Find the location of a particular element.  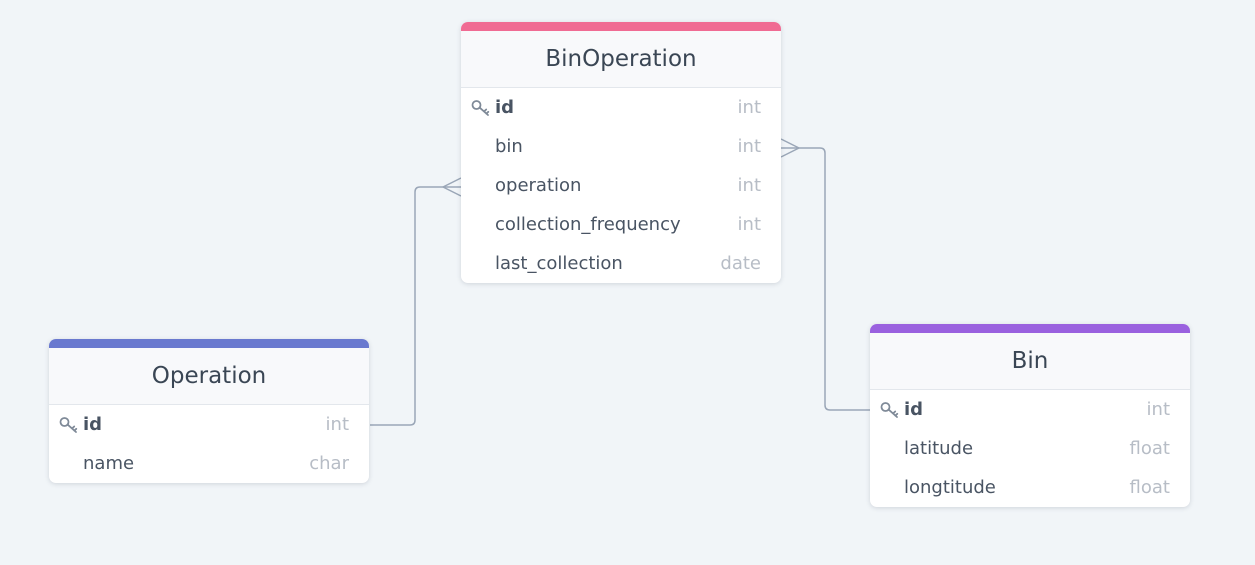

connector-operation-to-binoperation is located at coordinates (416, 301).